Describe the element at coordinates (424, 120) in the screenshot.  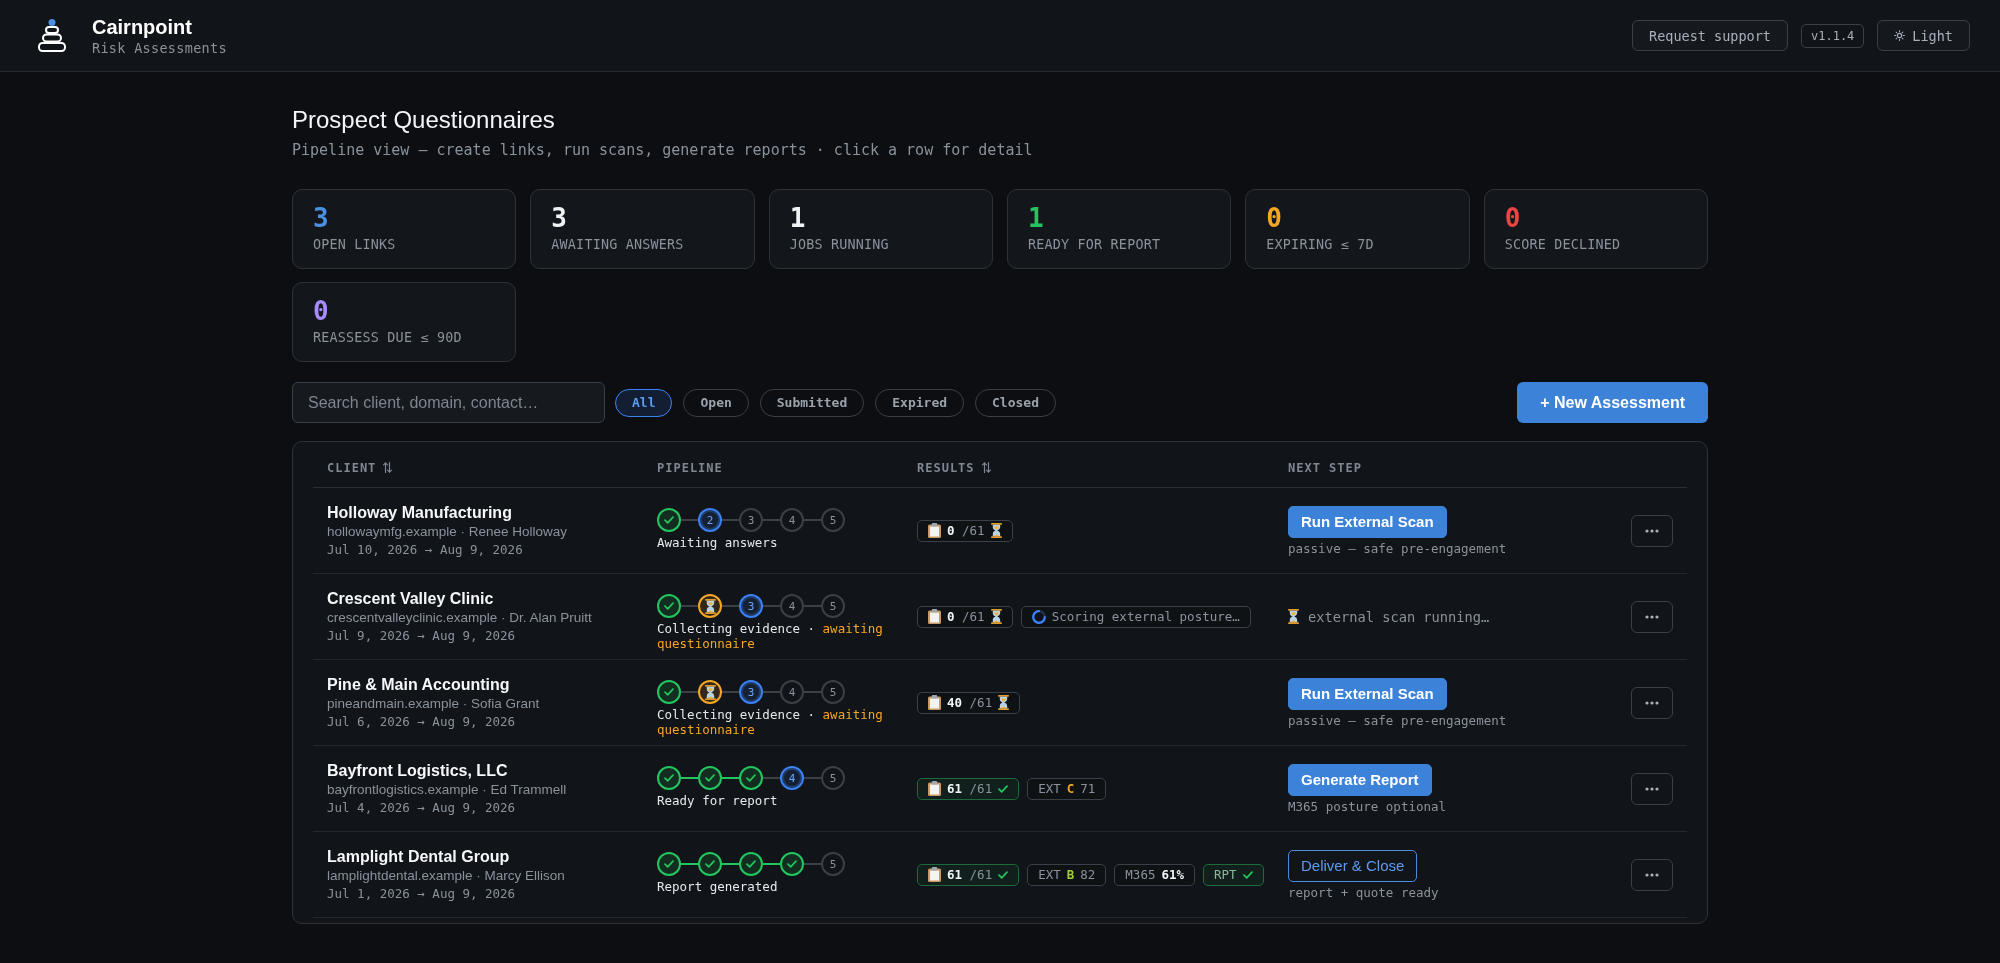
I see `page-title: Prospect Questionnaires` at that location.